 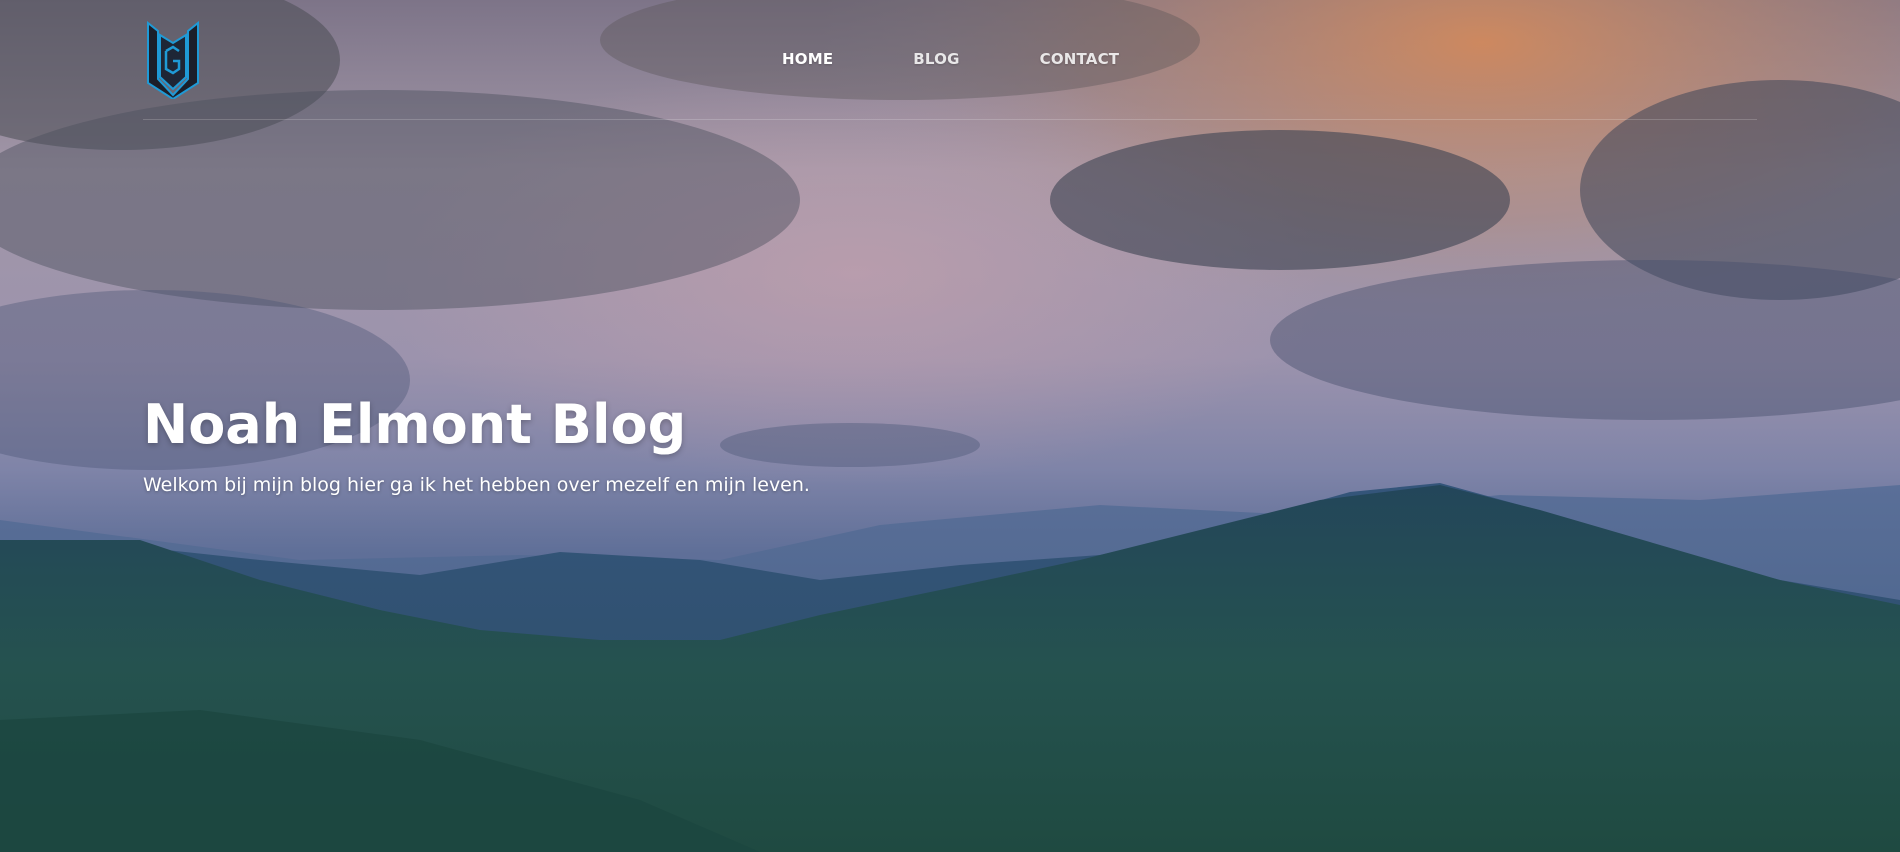 I want to click on gd-monogram-logo-icon, so click(x=173, y=60).